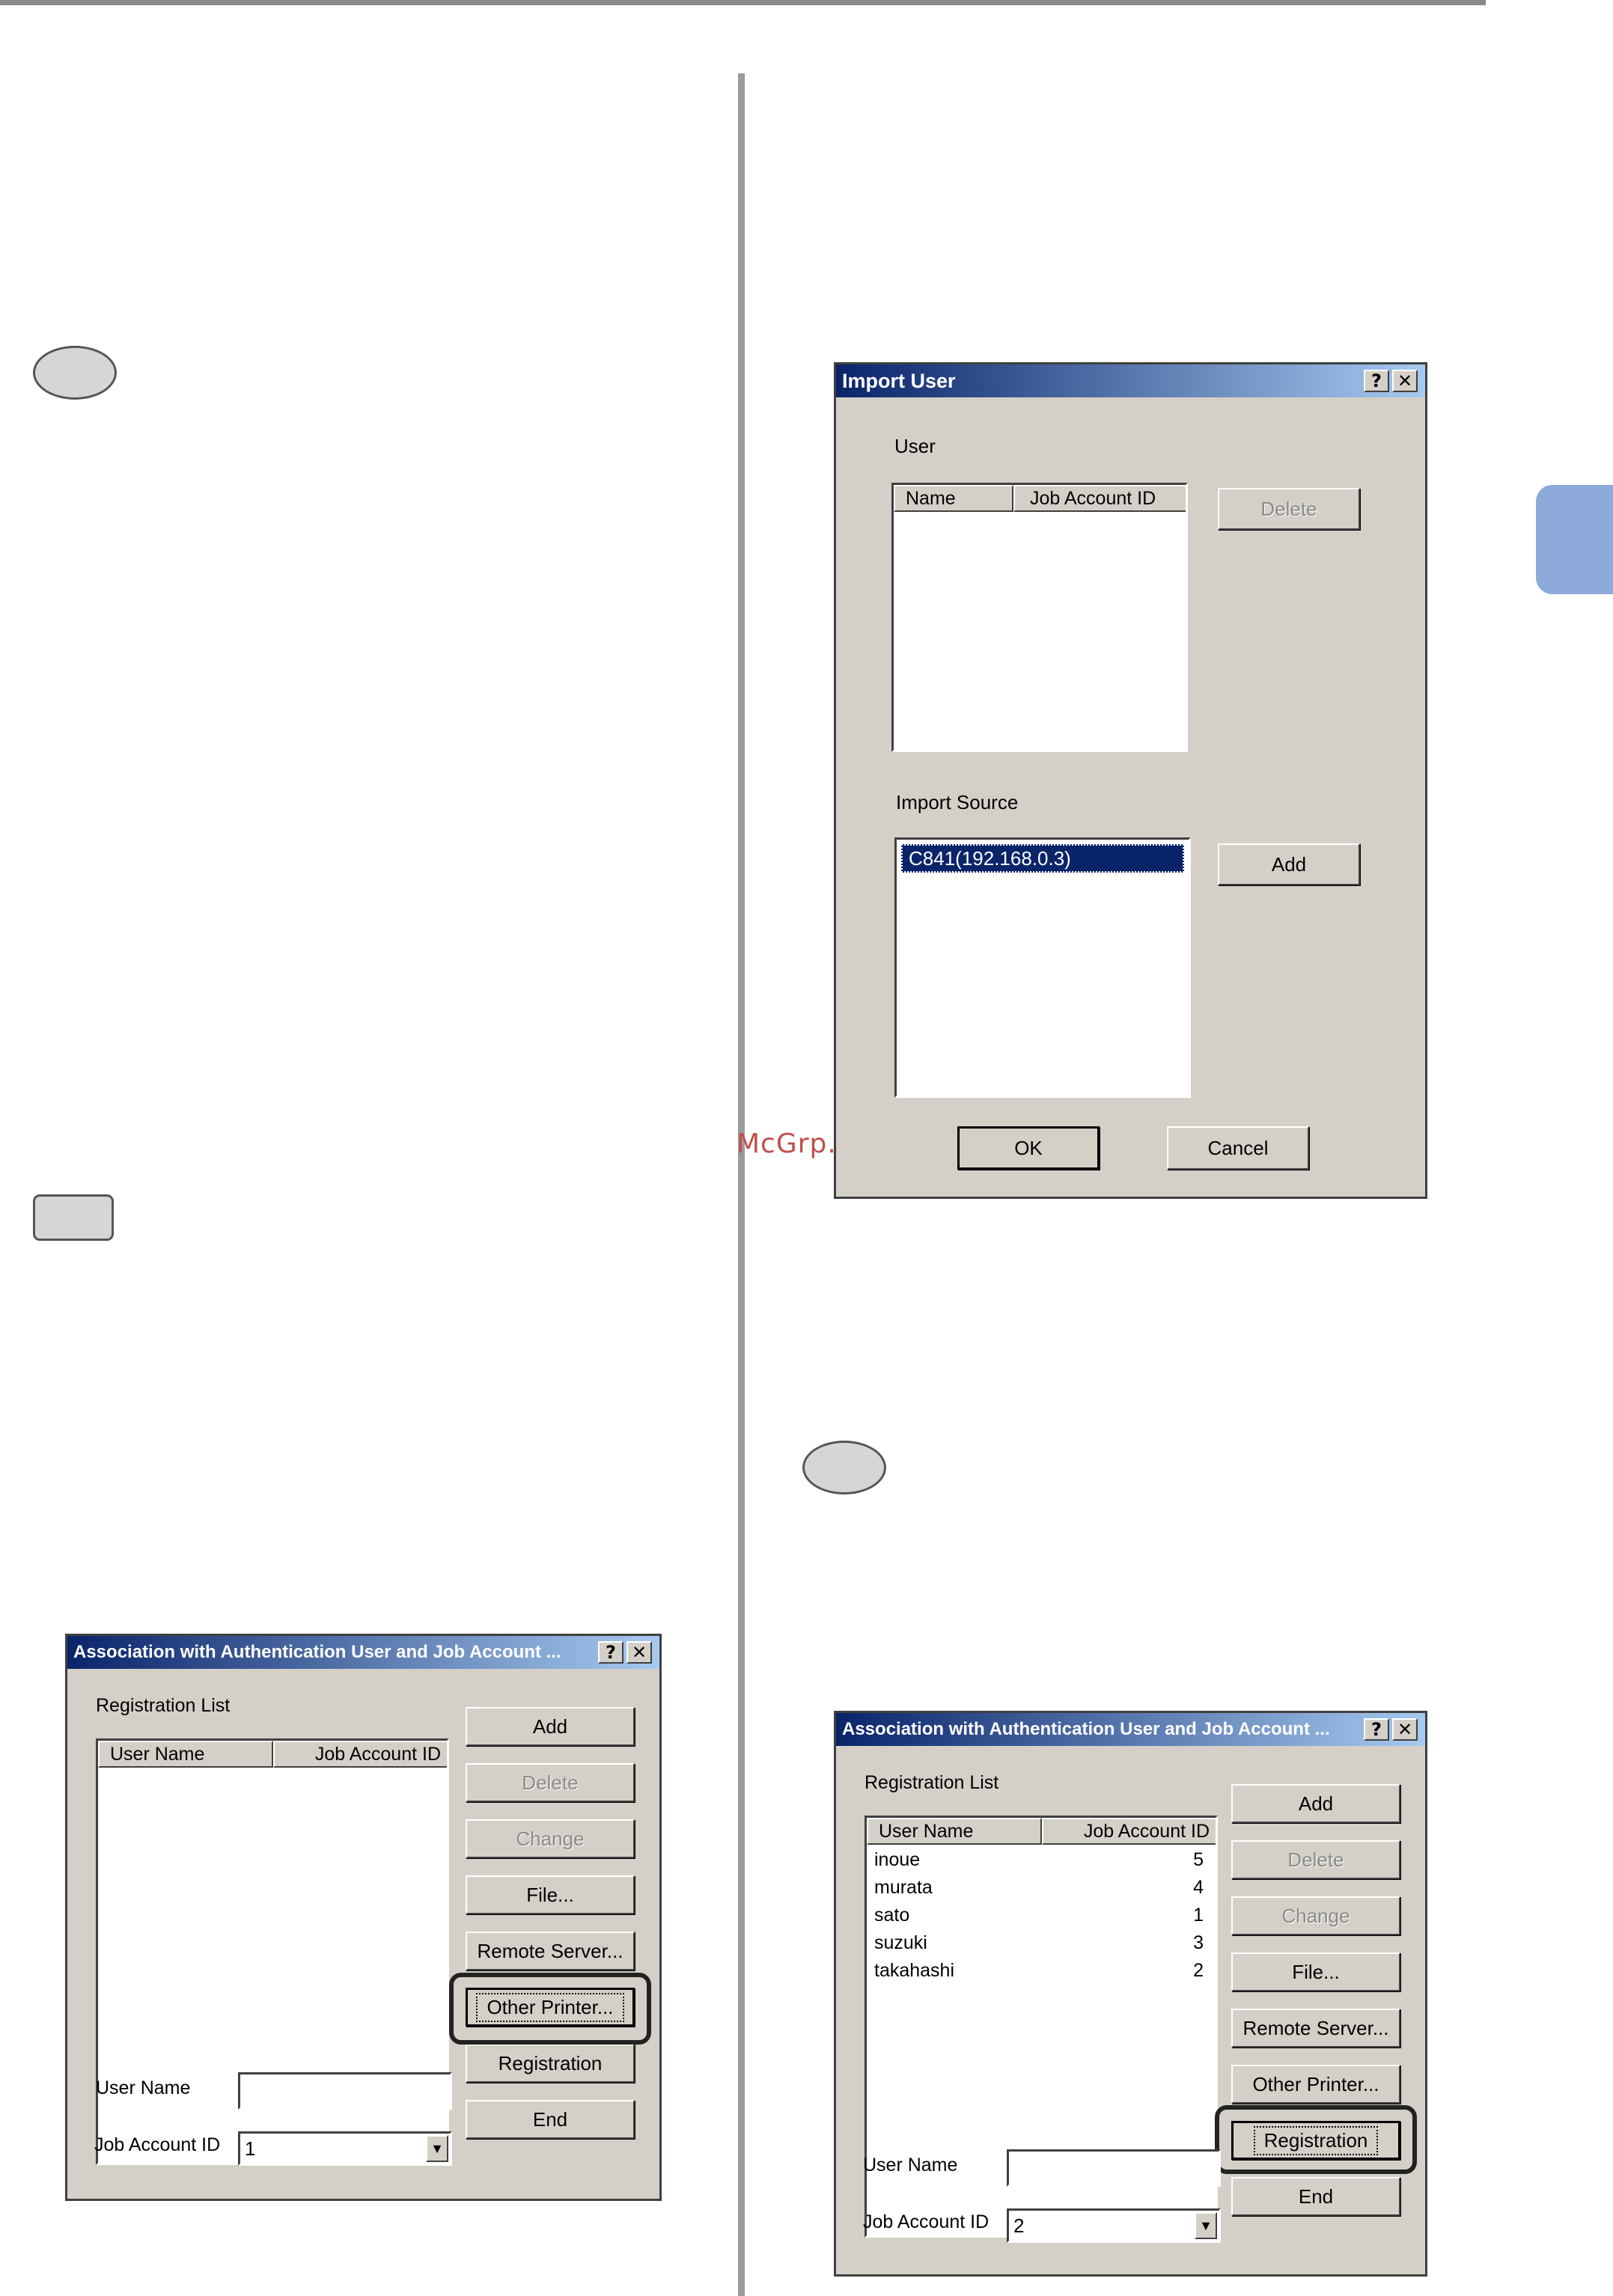 Image resolution: width=1613 pixels, height=2296 pixels. I want to click on import-source-item: C841(192.168.0.3), so click(1042, 858).